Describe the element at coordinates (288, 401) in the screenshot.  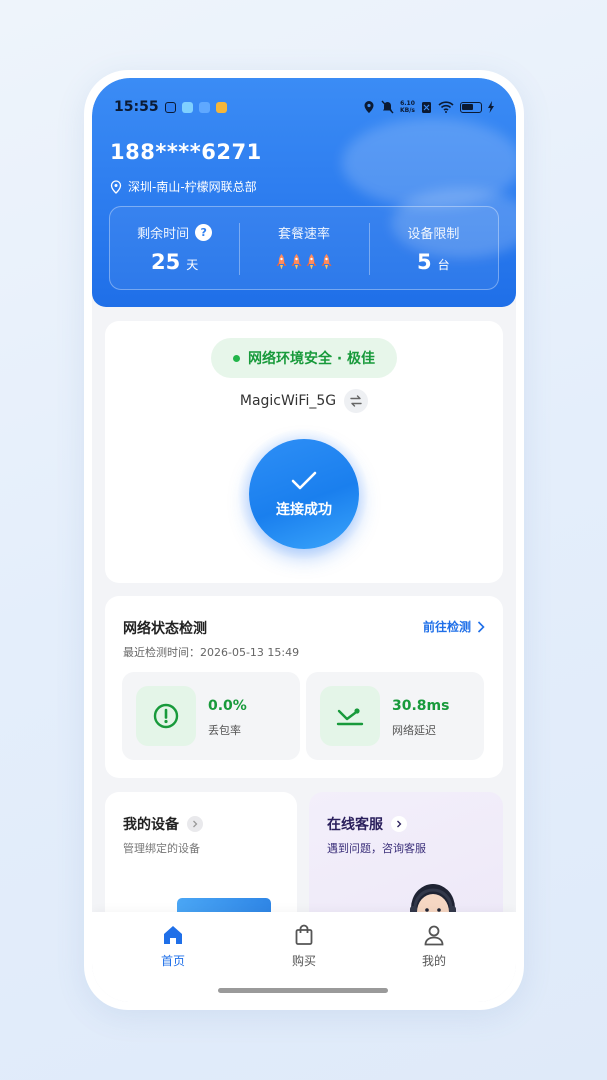
I see `wifi-ssid: MagicWiFi_5G` at that location.